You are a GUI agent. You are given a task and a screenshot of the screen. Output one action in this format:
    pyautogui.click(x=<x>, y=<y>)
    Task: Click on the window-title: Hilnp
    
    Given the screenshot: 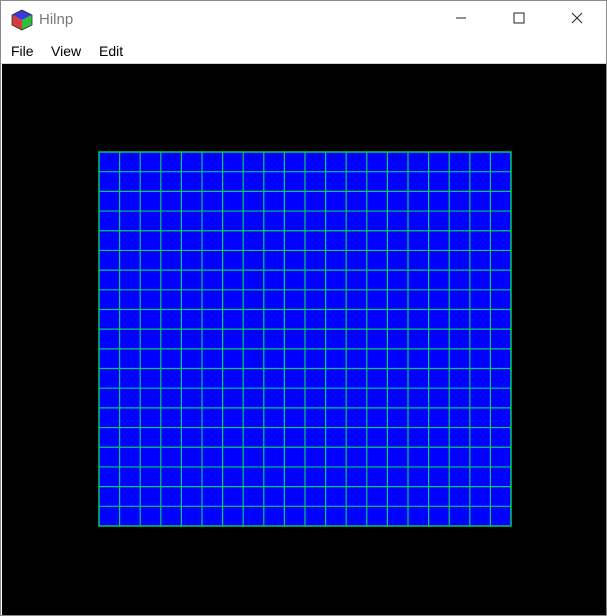 What is the action you would take?
    pyautogui.click(x=56, y=19)
    